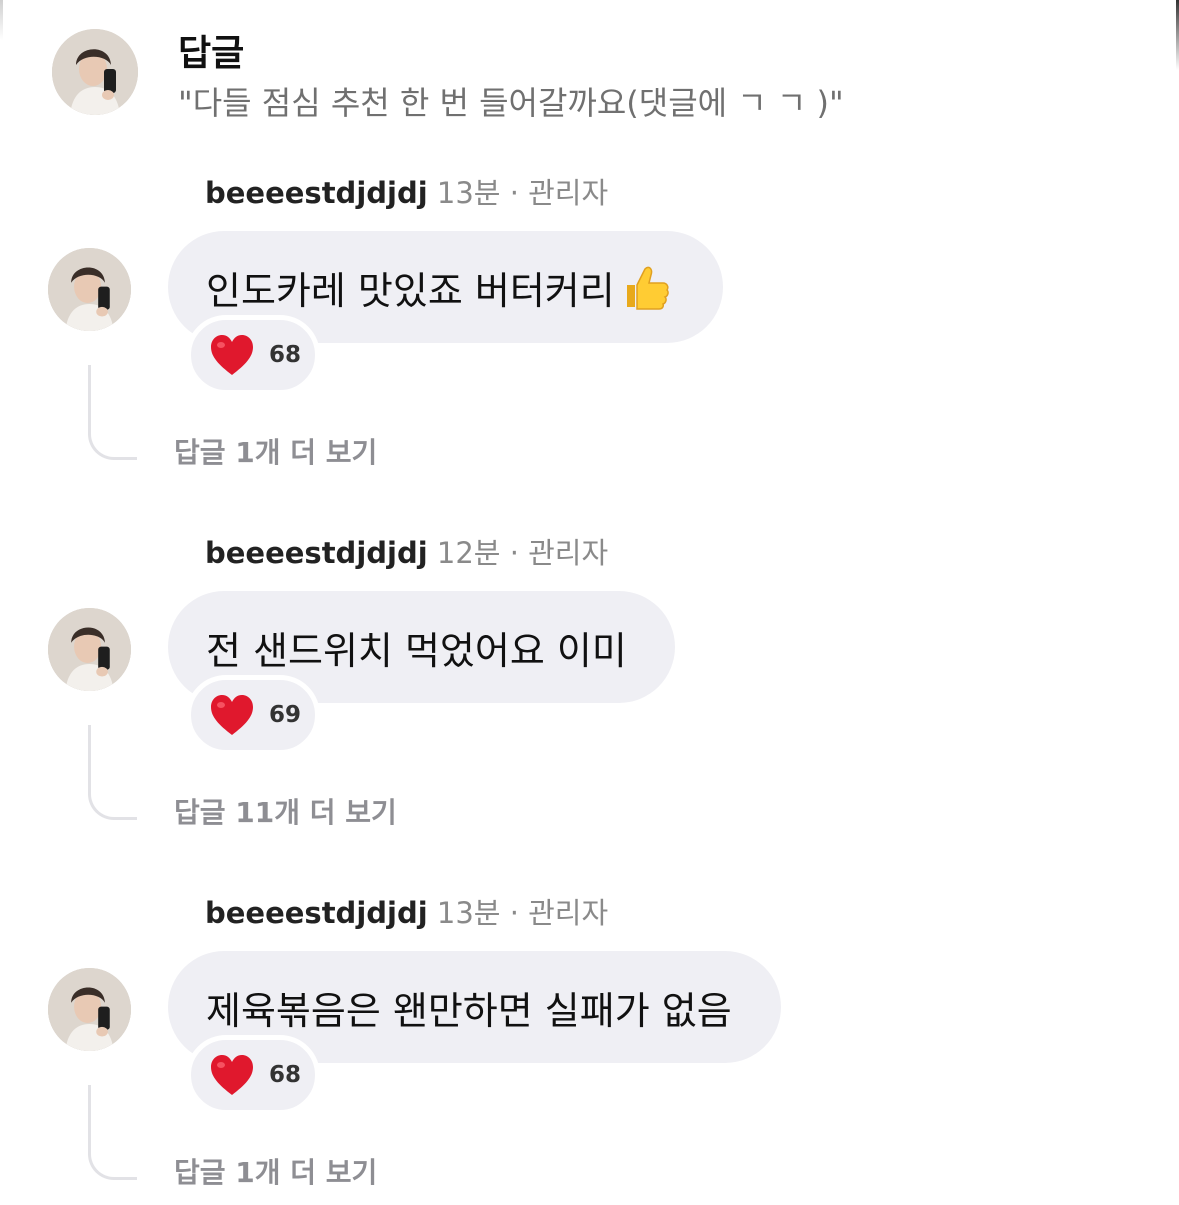 The height and width of the screenshot is (1205, 1179). What do you see at coordinates (410, 290) in the screenshot?
I see `comment-text: 인도카레 맛있죠 버터커리` at bounding box center [410, 290].